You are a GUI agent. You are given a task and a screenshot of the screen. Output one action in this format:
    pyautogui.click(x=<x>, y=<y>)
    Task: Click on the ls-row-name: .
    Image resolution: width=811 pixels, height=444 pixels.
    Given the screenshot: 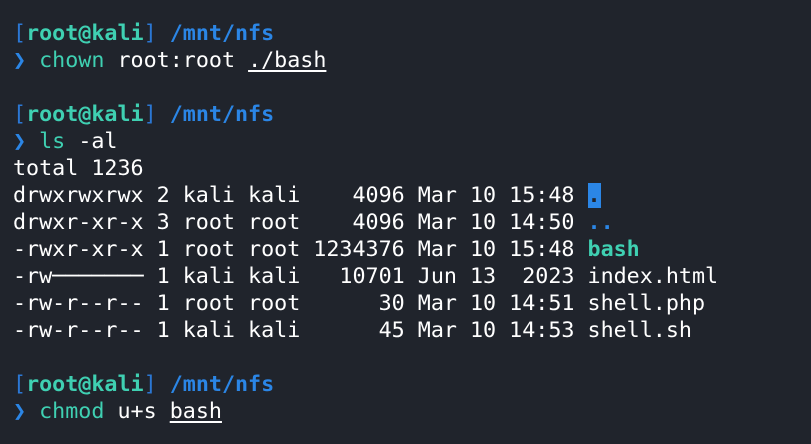 What is the action you would take?
    pyautogui.click(x=594, y=195)
    